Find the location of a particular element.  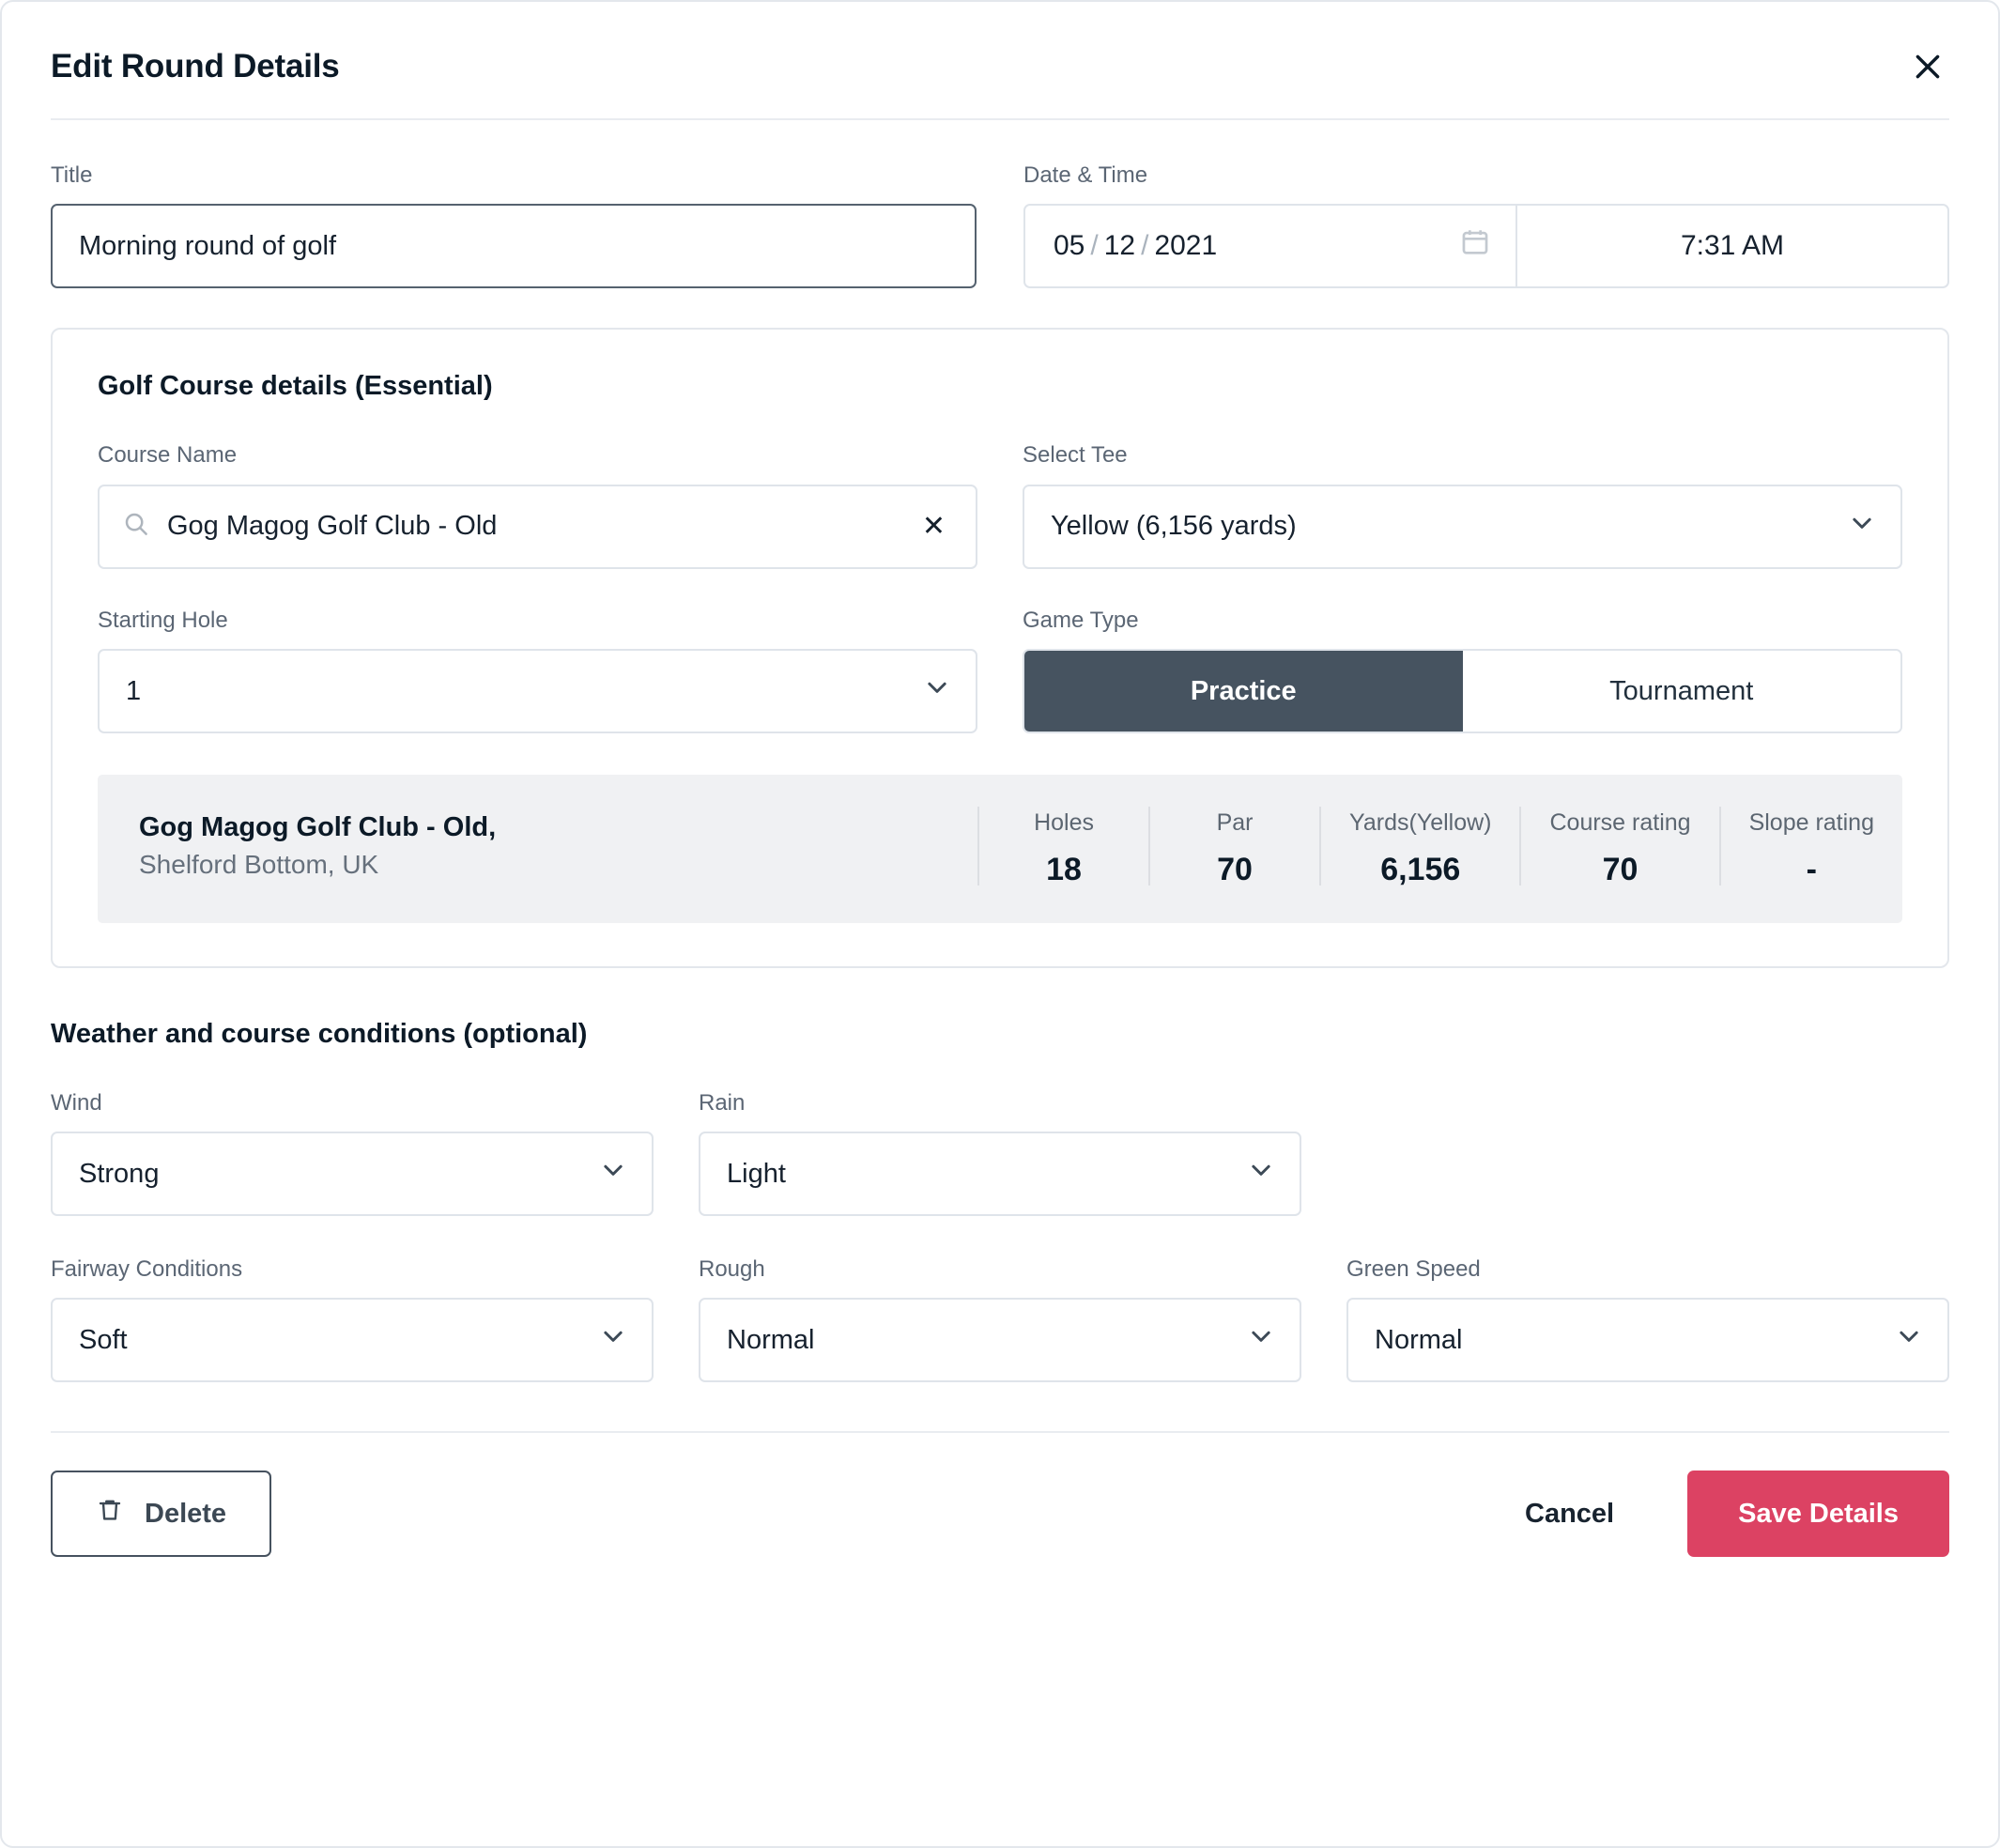

rough-value: Normal is located at coordinates (771, 1339).